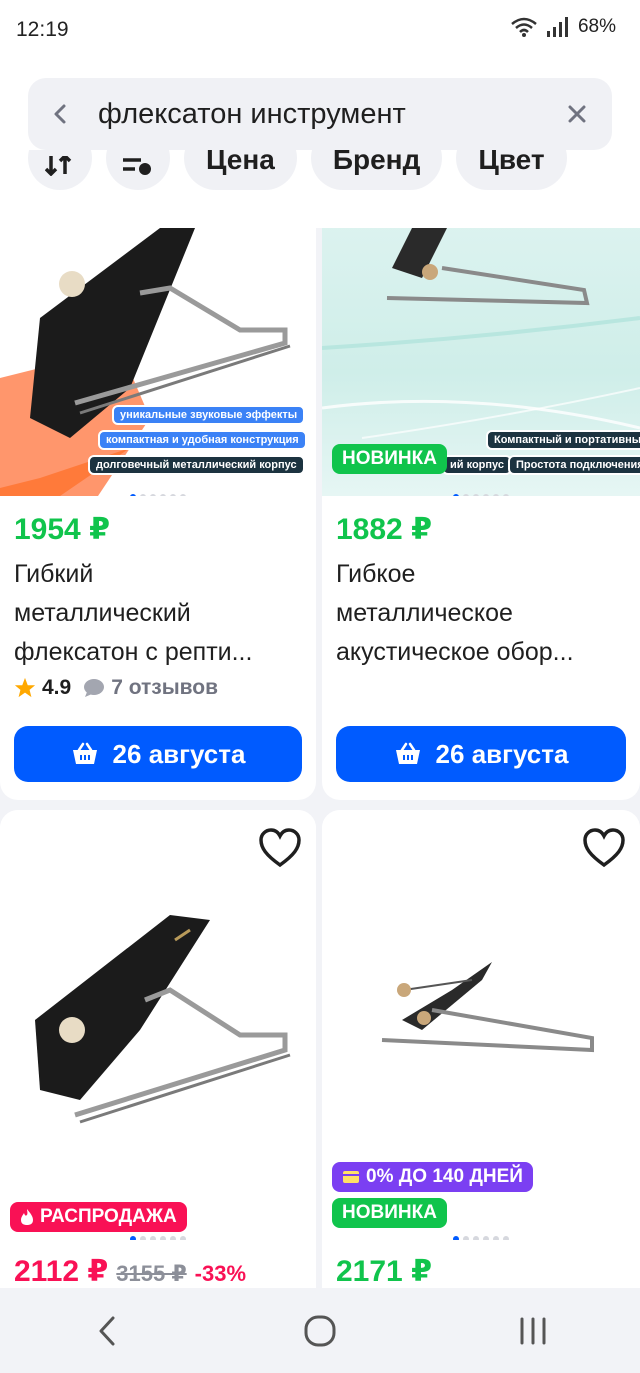 The height and width of the screenshot is (1373, 640). Describe the element at coordinates (317, 114) in the screenshot. I see `search-input: флексатон инструмент` at that location.